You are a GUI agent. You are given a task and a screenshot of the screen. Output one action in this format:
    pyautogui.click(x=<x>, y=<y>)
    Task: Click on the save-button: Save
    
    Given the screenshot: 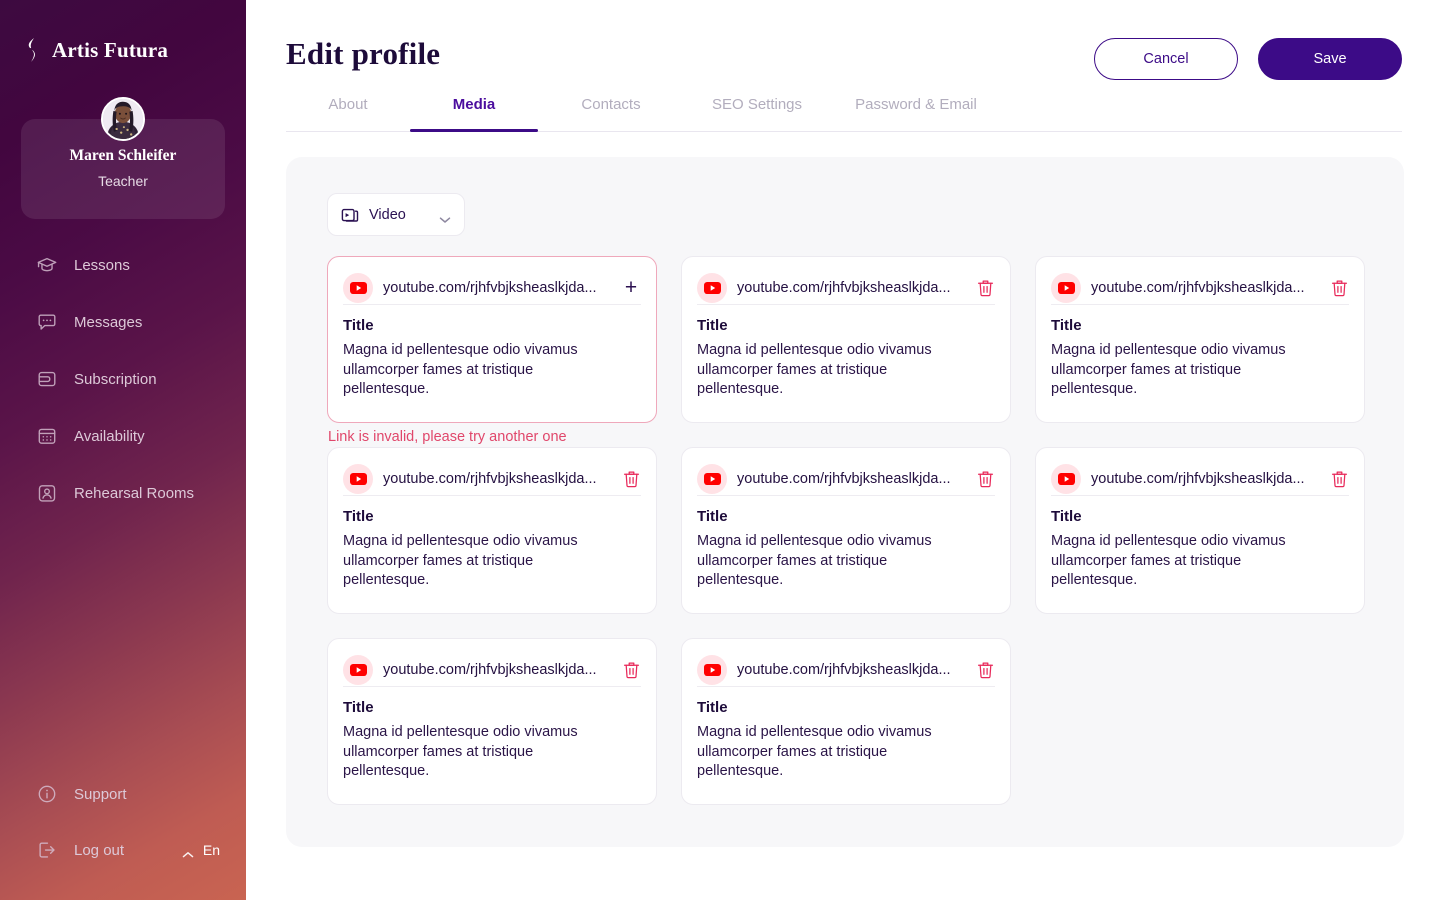 What is the action you would take?
    pyautogui.click(x=1330, y=59)
    